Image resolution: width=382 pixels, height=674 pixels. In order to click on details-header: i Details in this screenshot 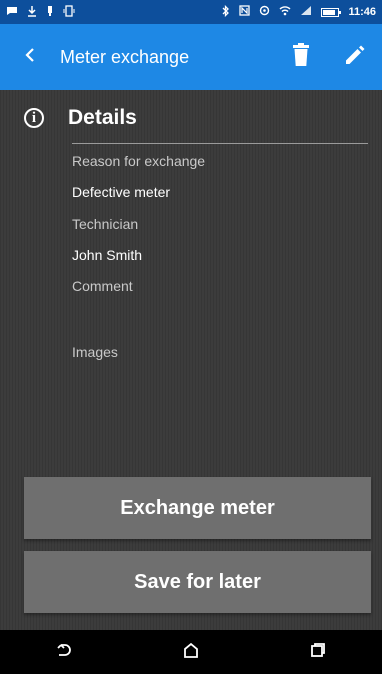, I will do `click(80, 118)`.